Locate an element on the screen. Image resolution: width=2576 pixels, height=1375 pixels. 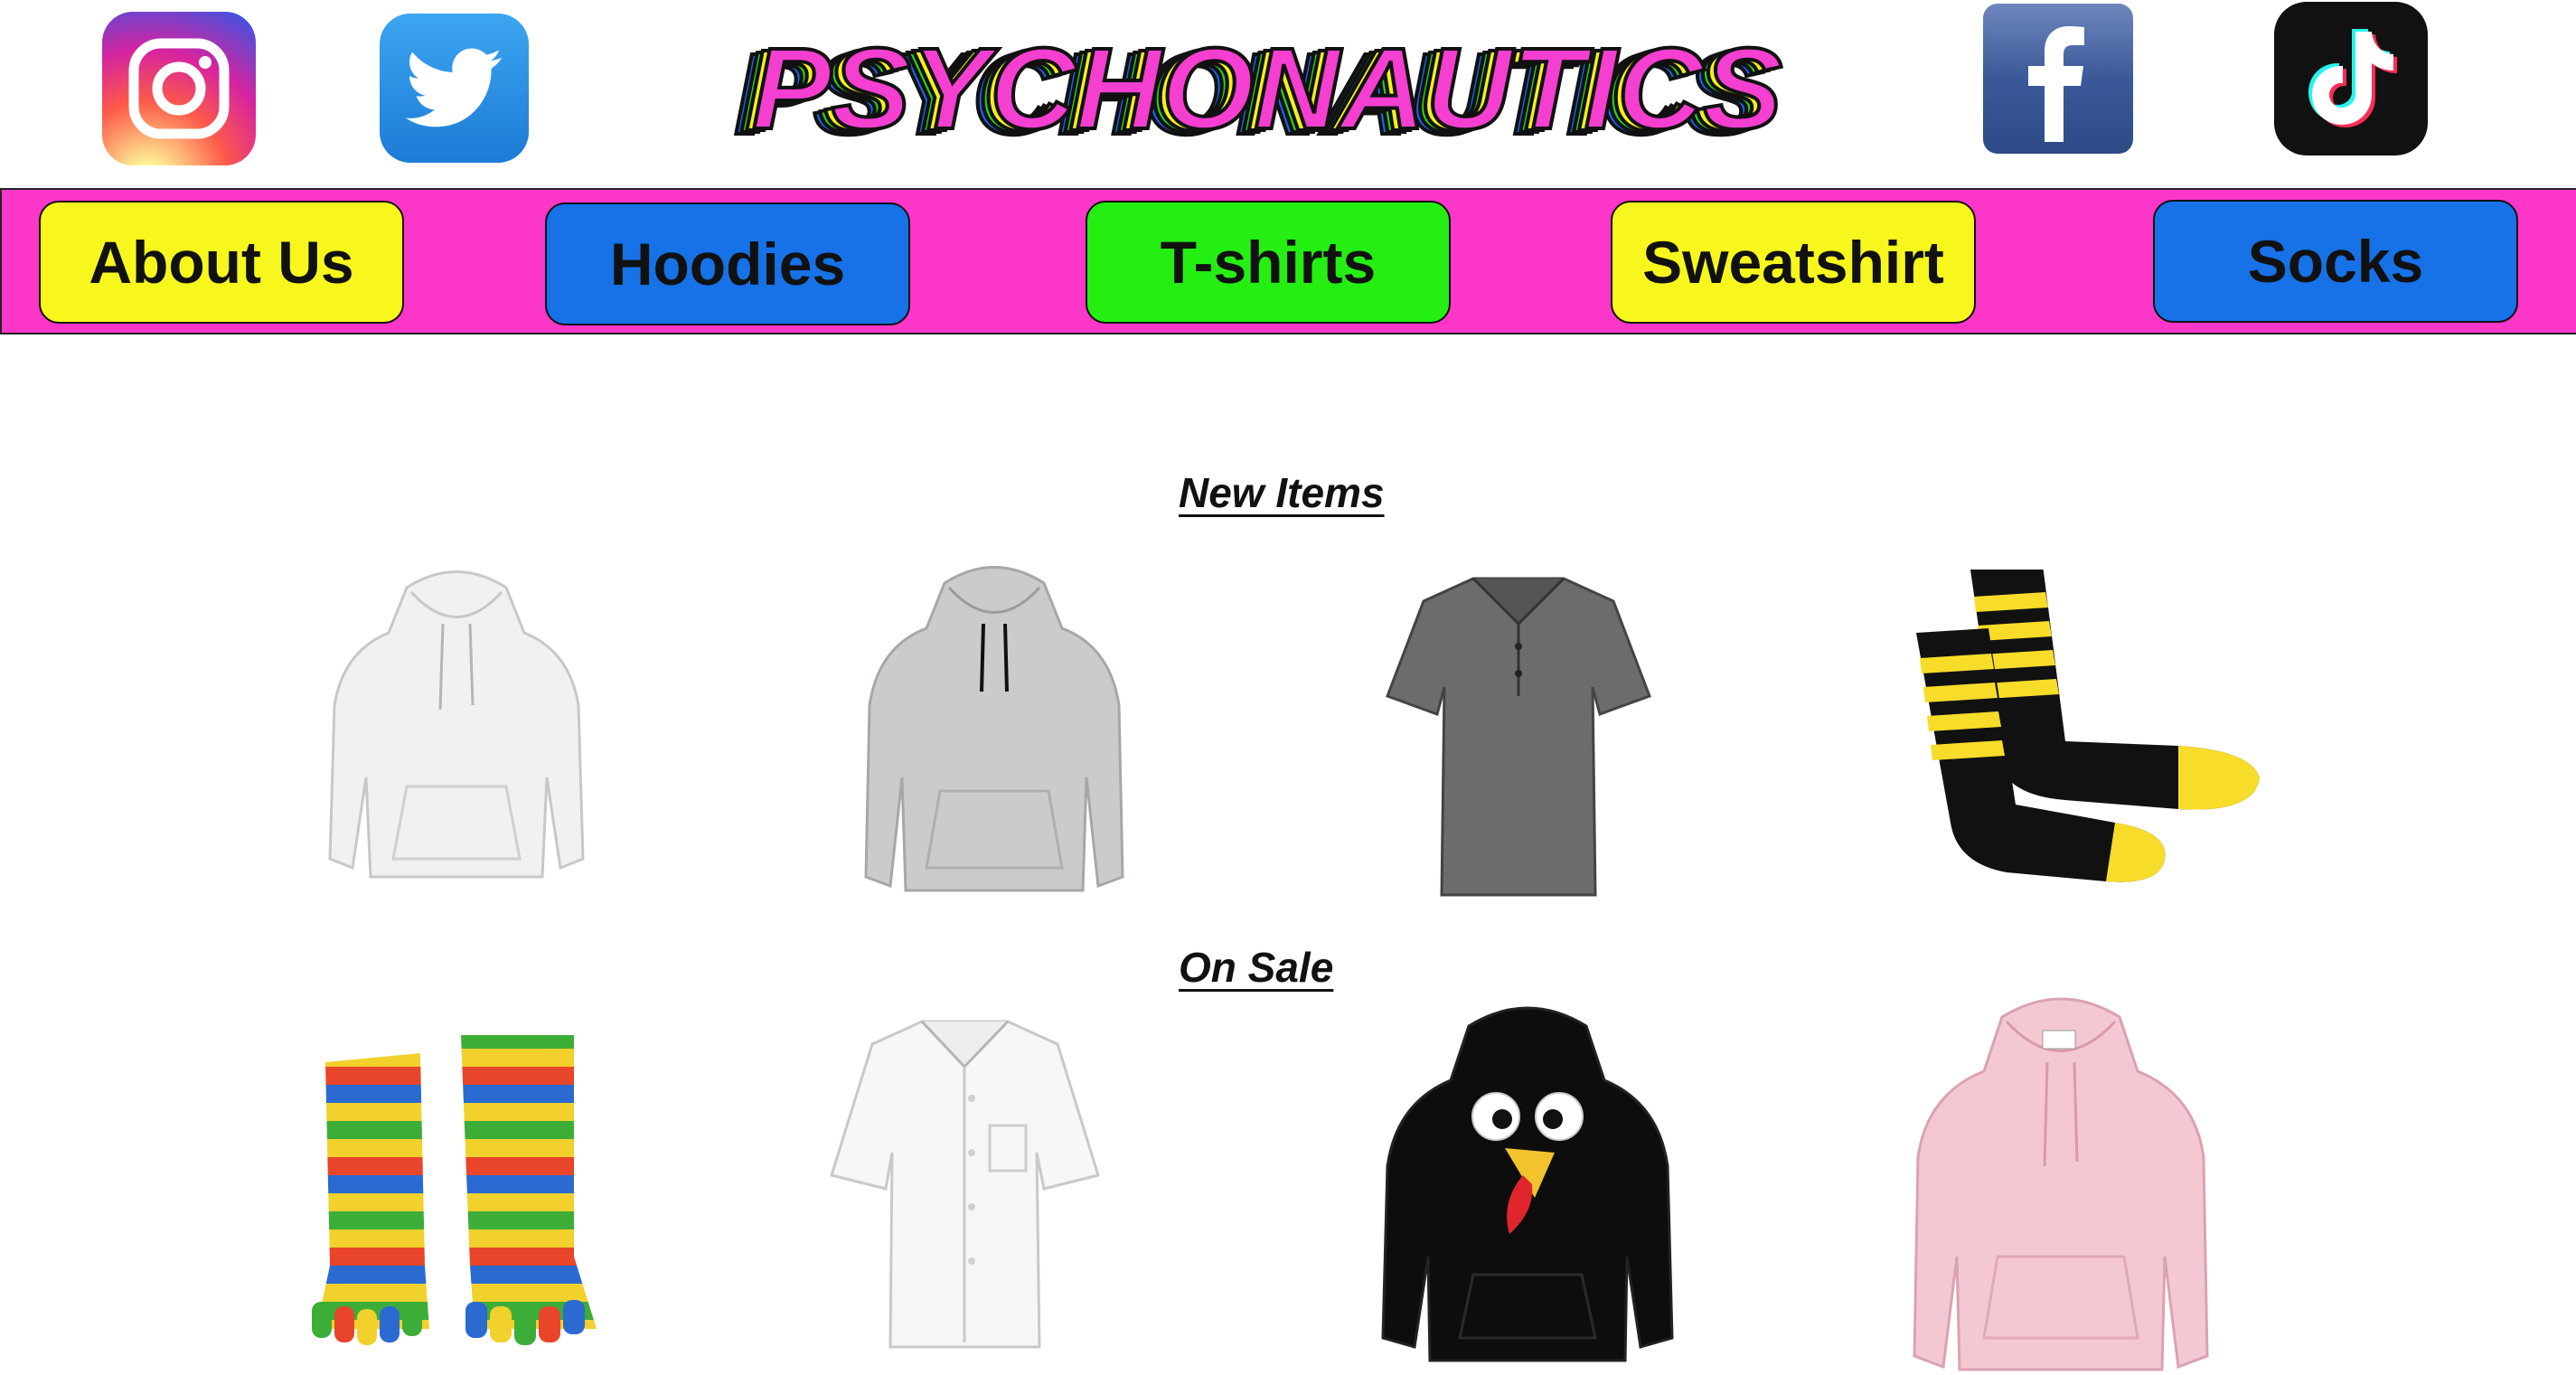
product-white-hoodie is located at coordinates (457, 723).